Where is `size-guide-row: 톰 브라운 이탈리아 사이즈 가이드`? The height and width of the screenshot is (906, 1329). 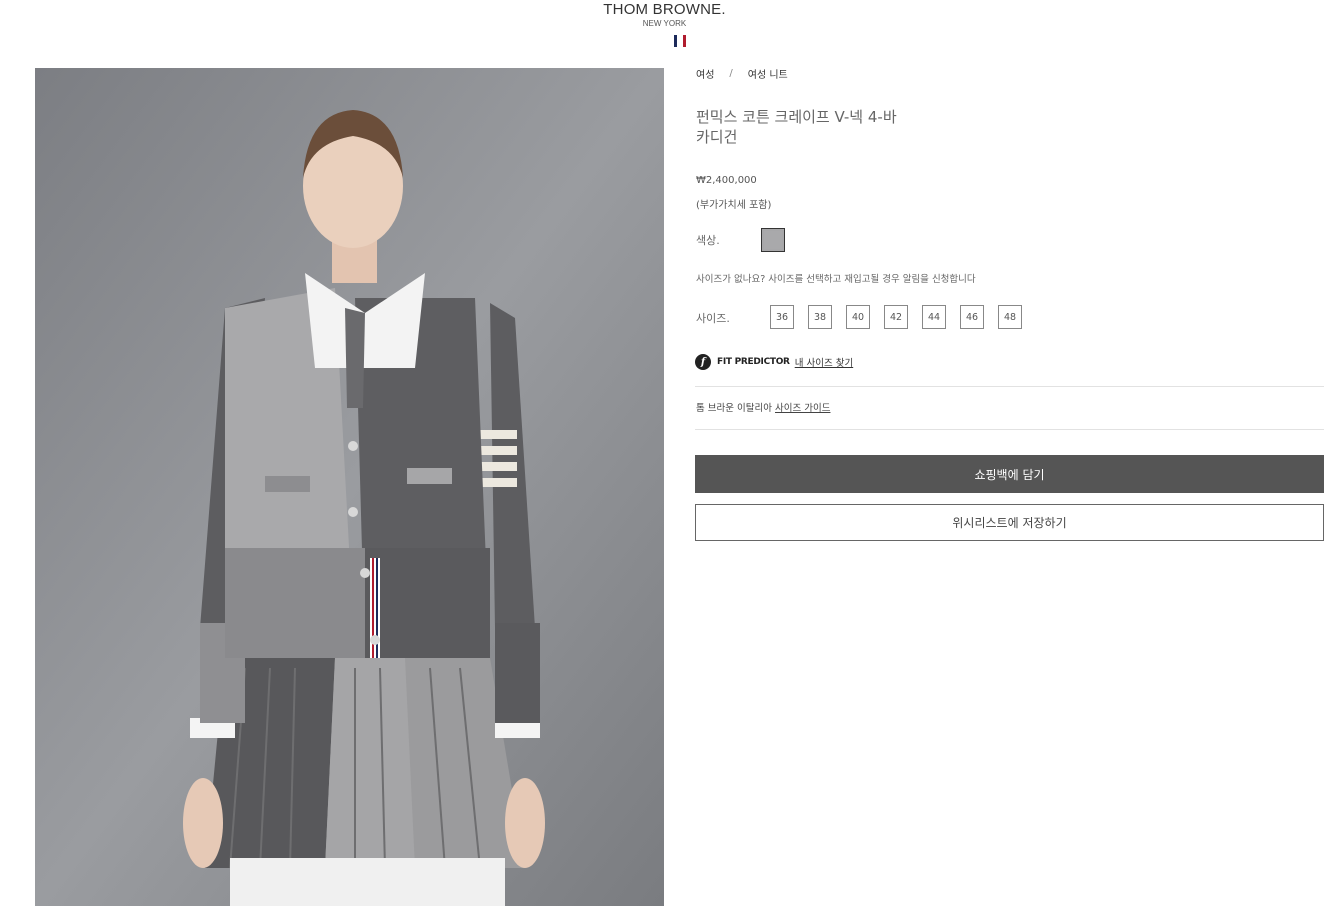
size-guide-row: 톰 브라운 이탈리아 사이즈 가이드 is located at coordinates (763, 407).